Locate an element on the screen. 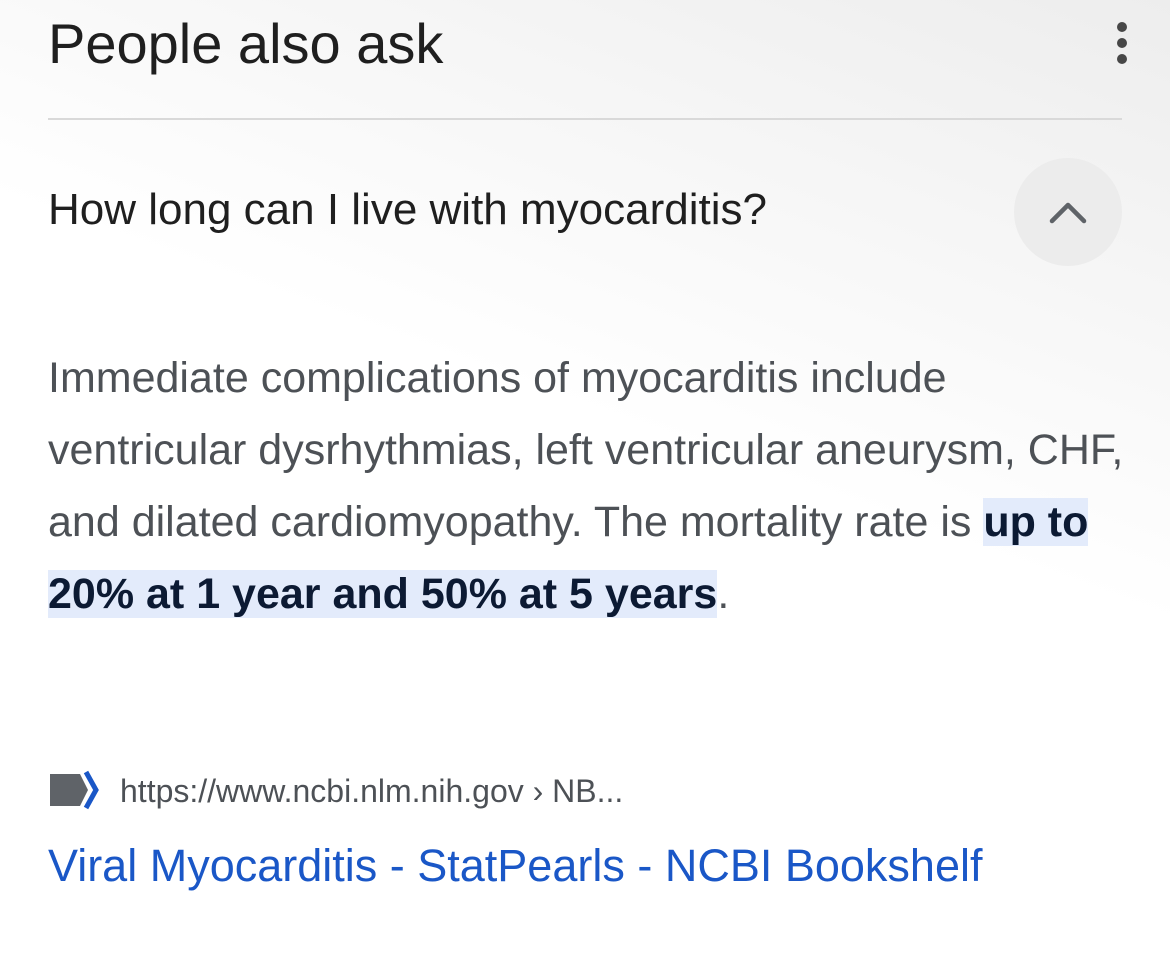 Image resolution: width=1170 pixels, height=960 pixels. panel-title: People also ask is located at coordinates (246, 43).